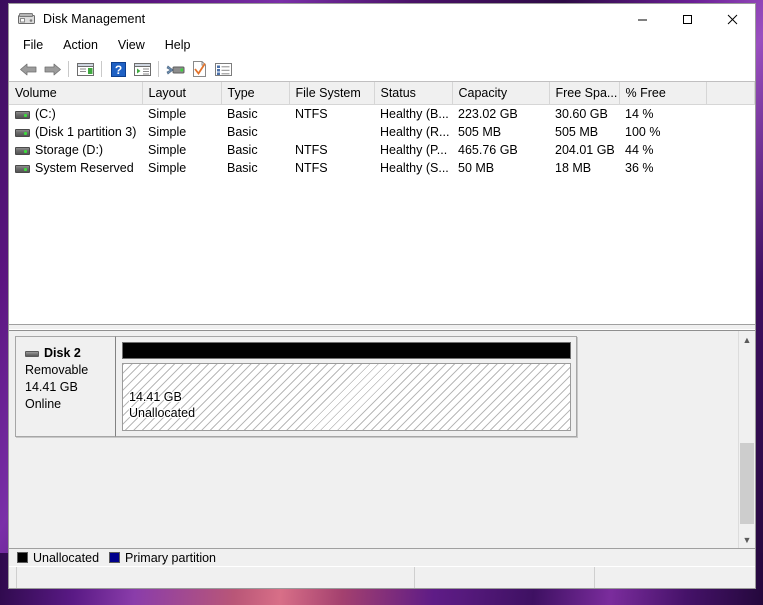  What do you see at coordinates (75, 168) in the screenshot?
I see `cell-volume: System Reserved` at bounding box center [75, 168].